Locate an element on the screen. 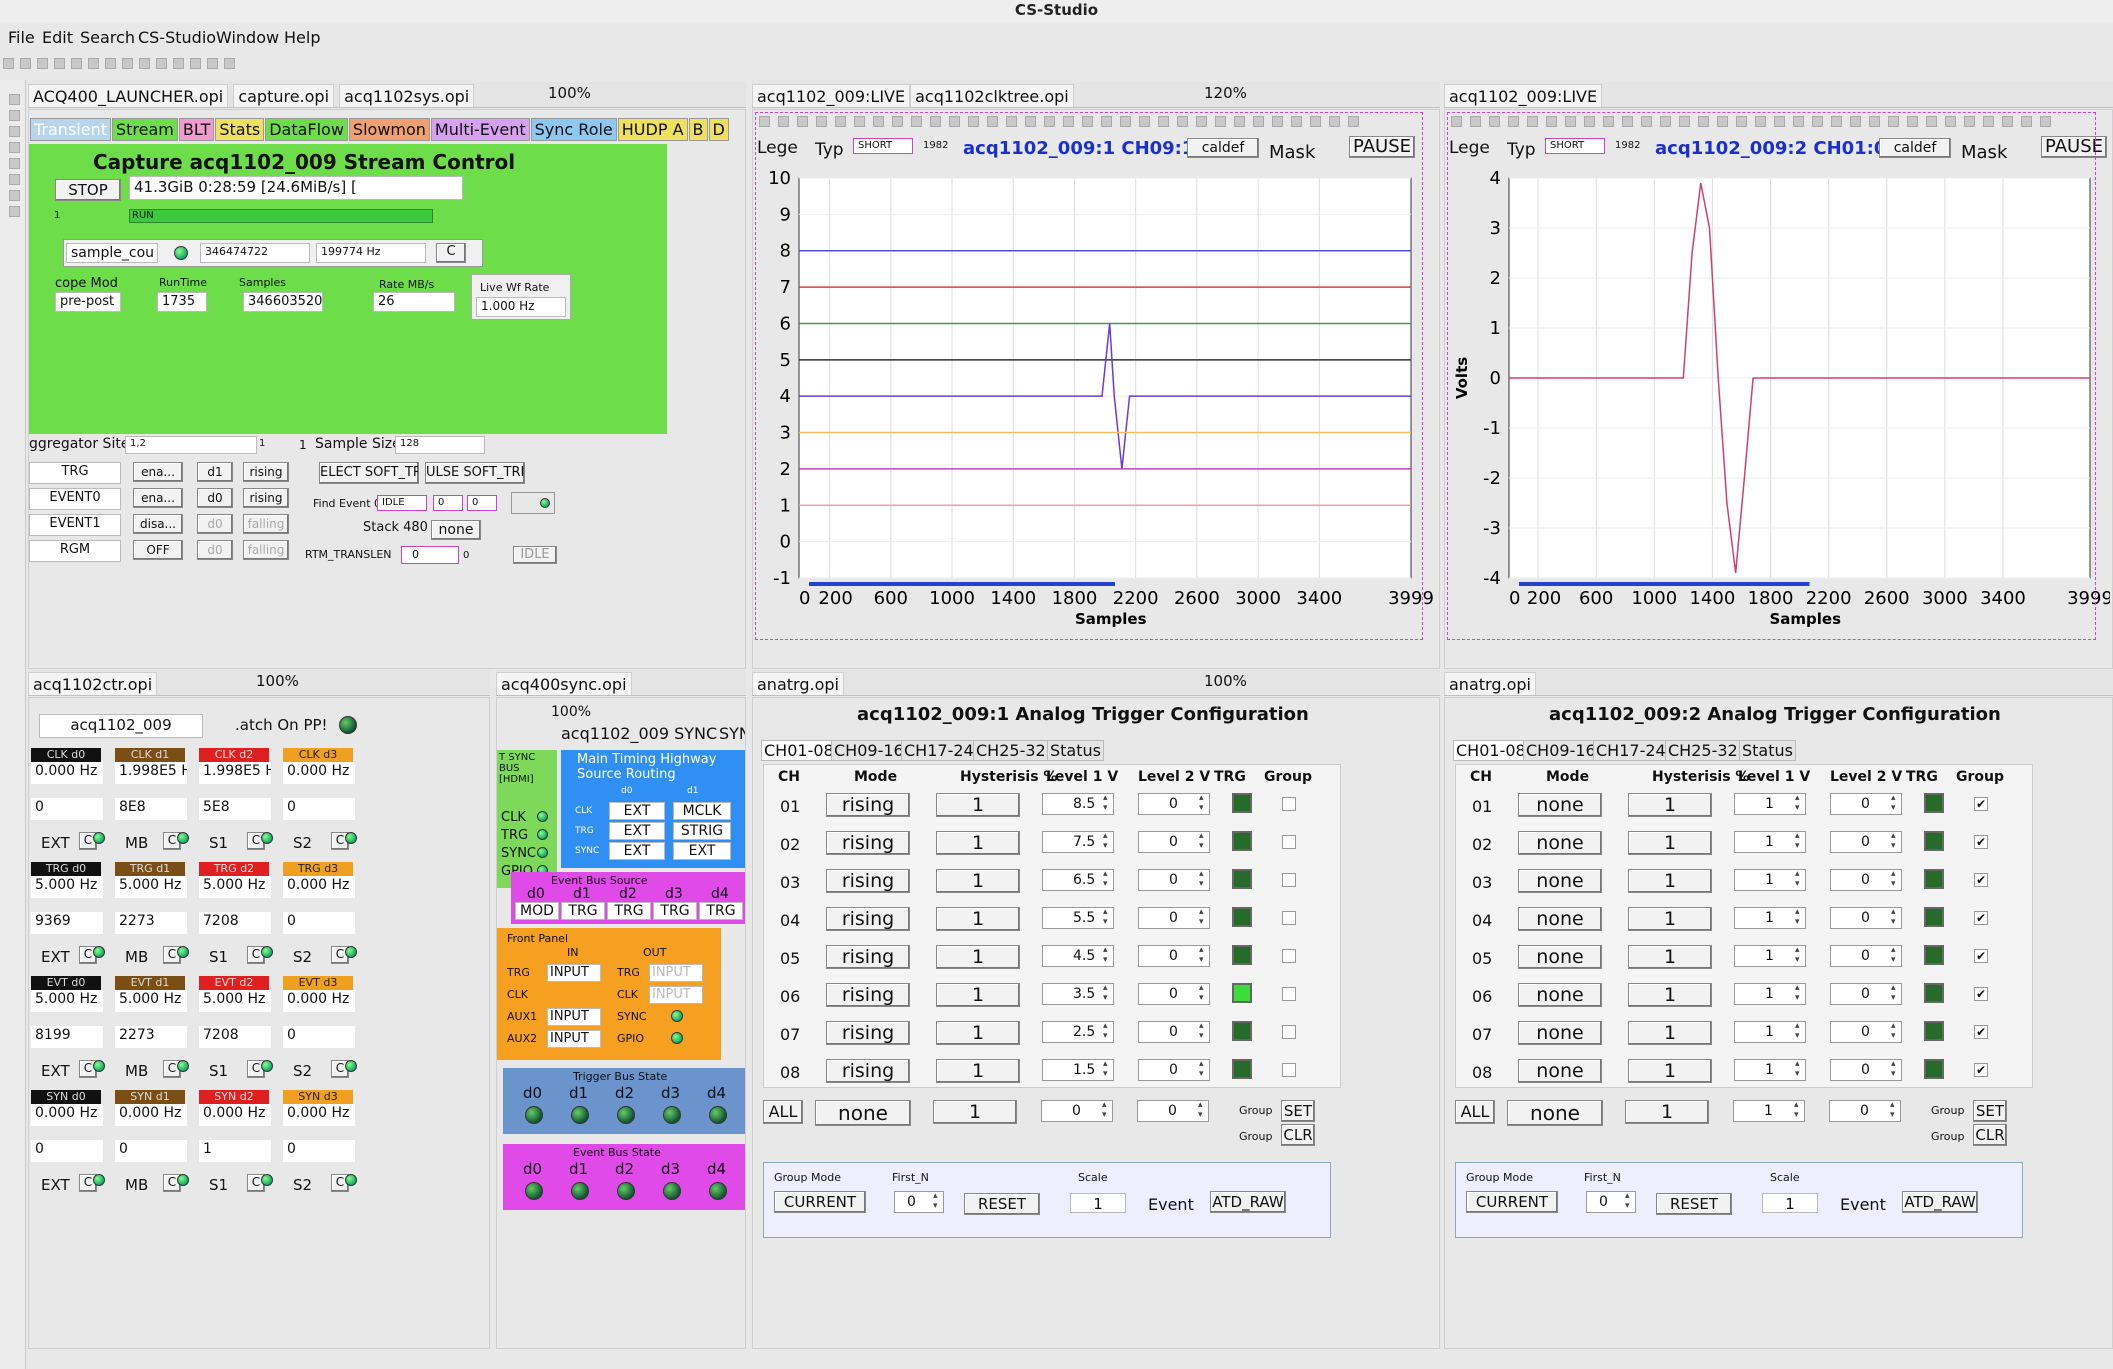 This screenshot has height=1369, width=2113. subtab-transient: Transient is located at coordinates (70, 129).